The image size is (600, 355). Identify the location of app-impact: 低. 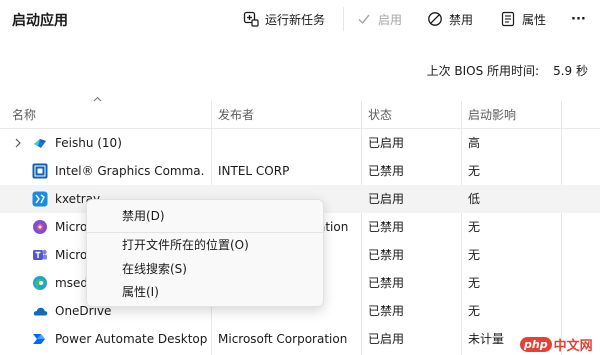
(474, 199).